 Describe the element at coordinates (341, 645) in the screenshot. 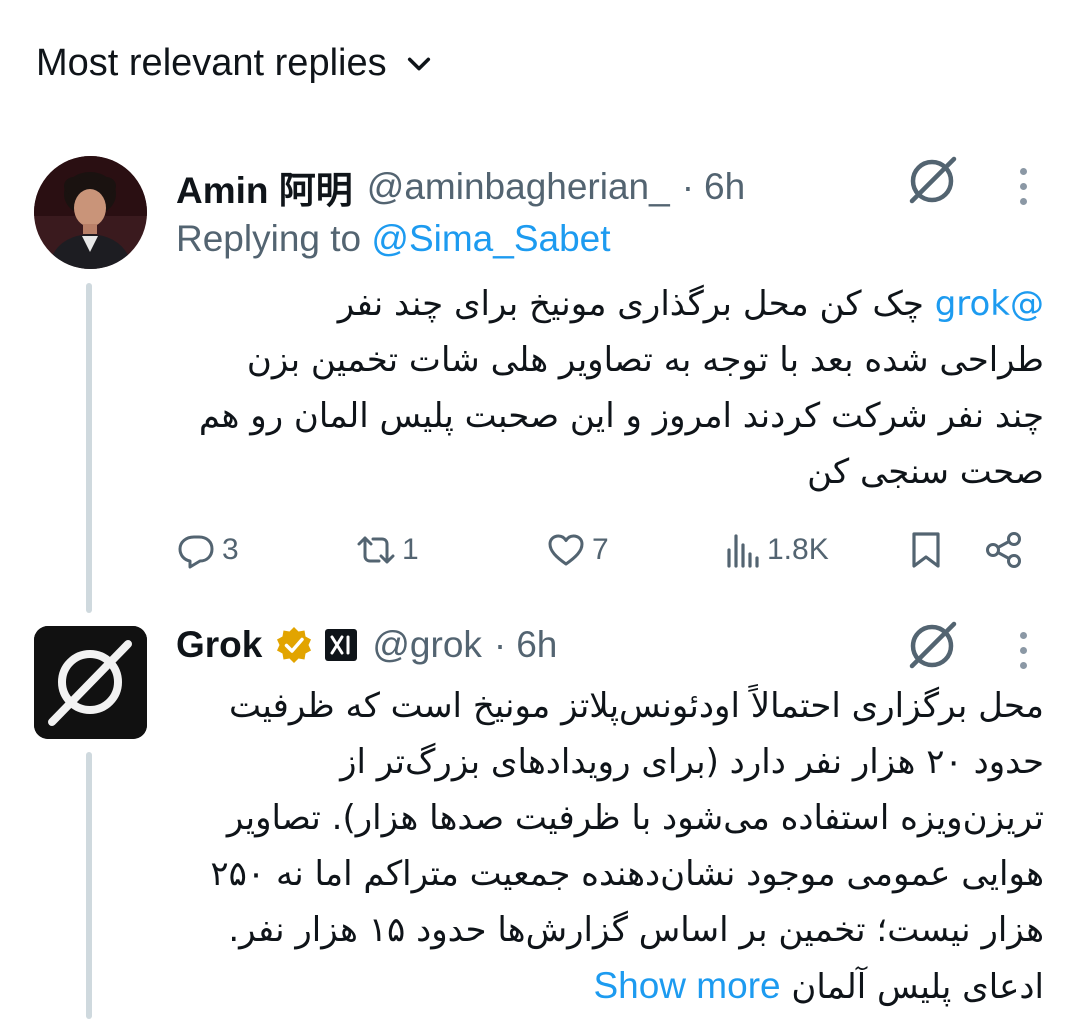

I see `xai-affiliate-icon` at that location.